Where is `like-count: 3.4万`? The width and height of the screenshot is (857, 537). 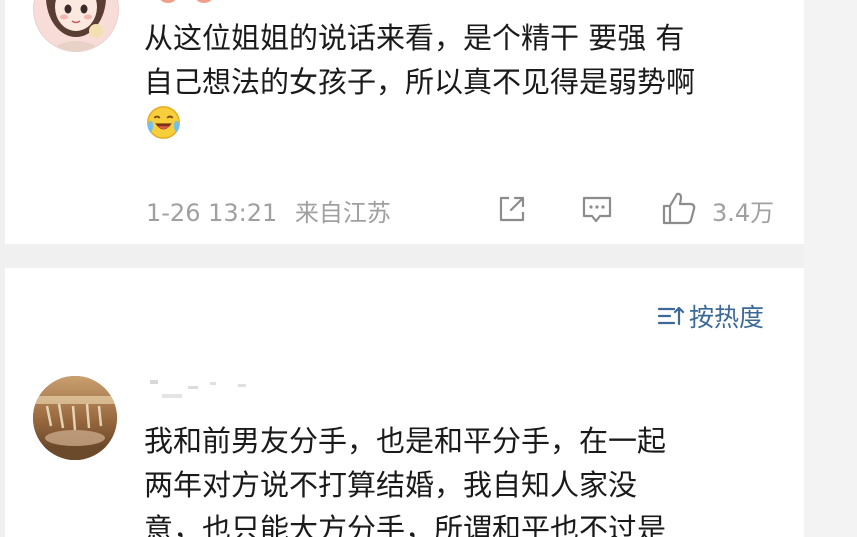 like-count: 3.4万 is located at coordinates (743, 213).